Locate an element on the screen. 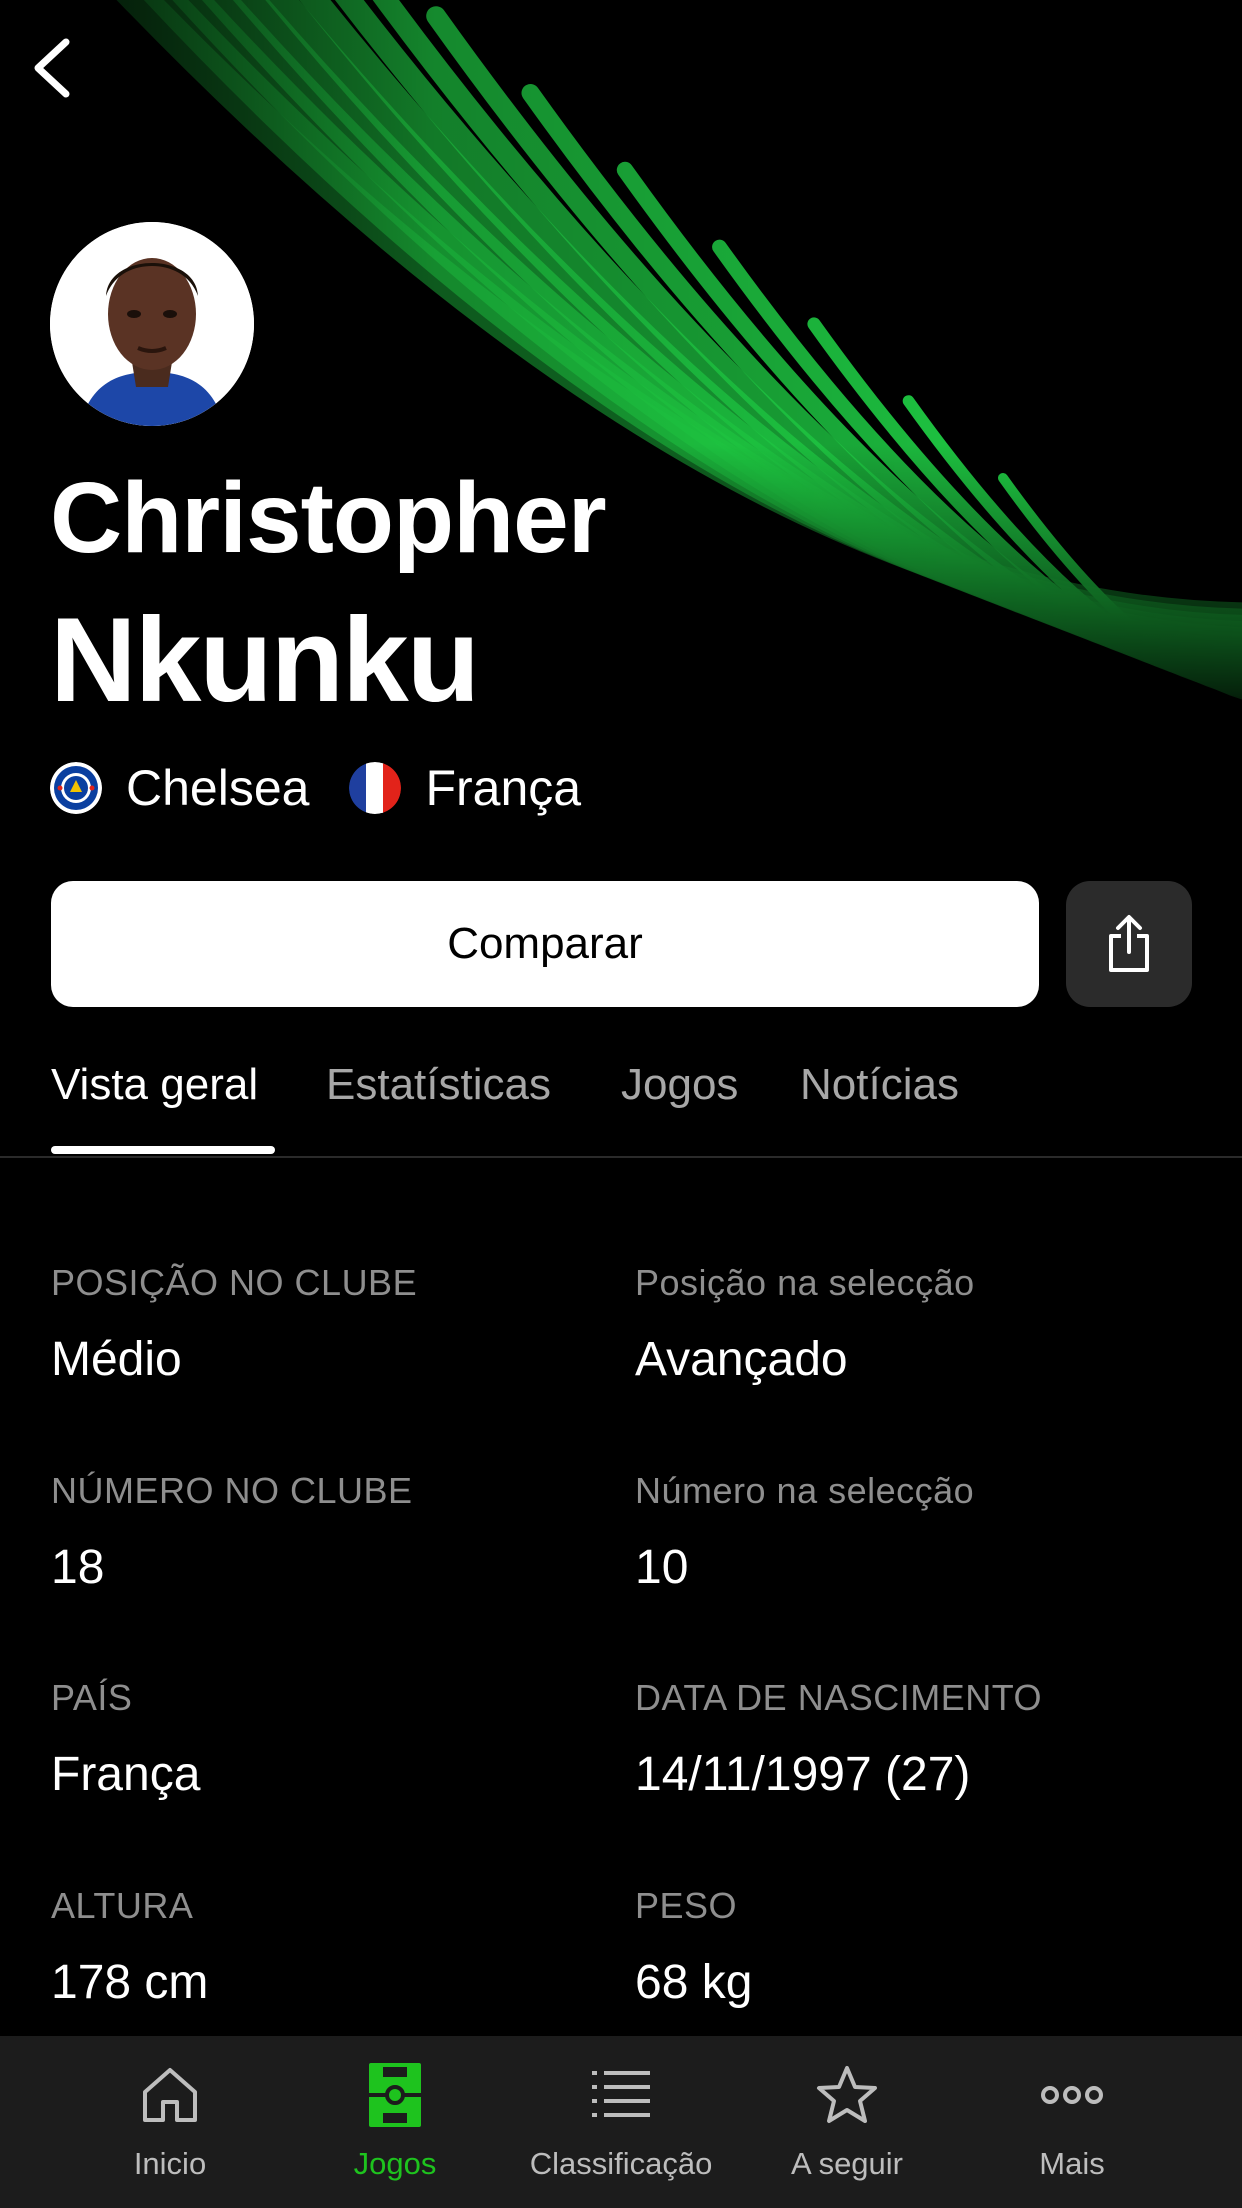  national-position-value: Avançado is located at coordinates (741, 1359).